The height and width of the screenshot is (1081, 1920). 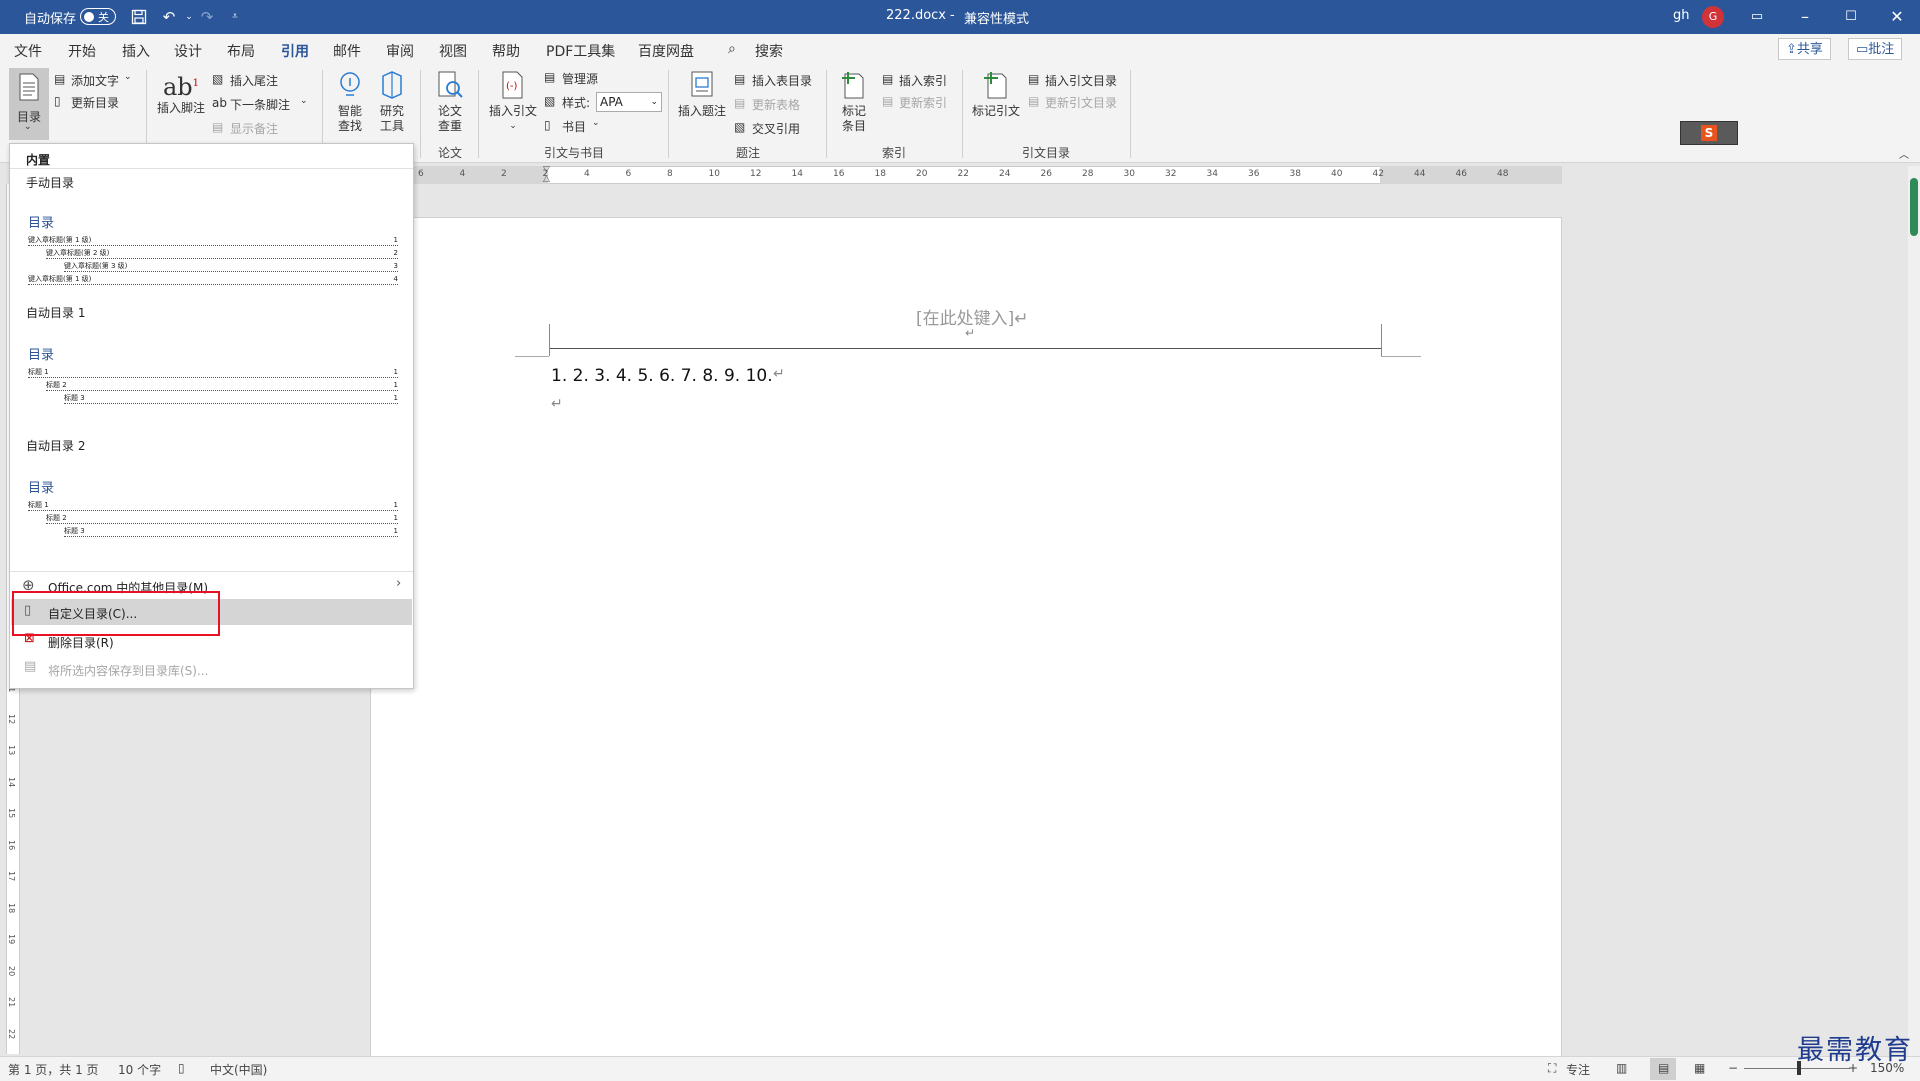 I want to click on ruler-tick-label: 44, so click(x=1420, y=174).